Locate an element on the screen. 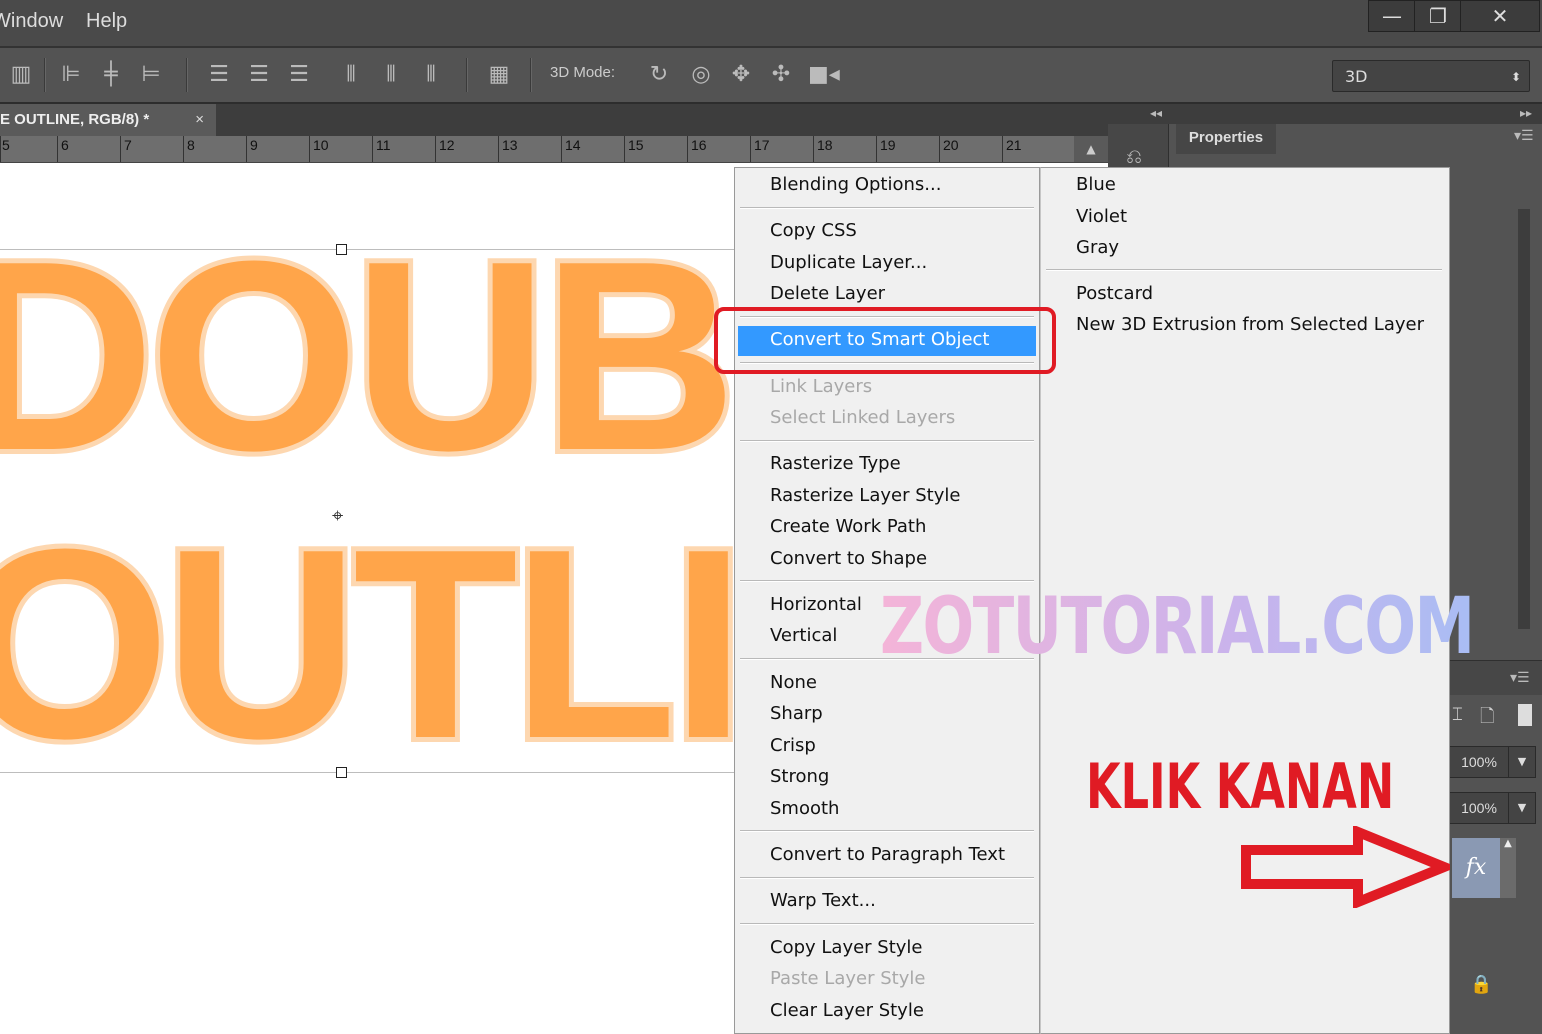 The image size is (1542, 1034). close-window-button: ✕ is located at coordinates (1500, 16).